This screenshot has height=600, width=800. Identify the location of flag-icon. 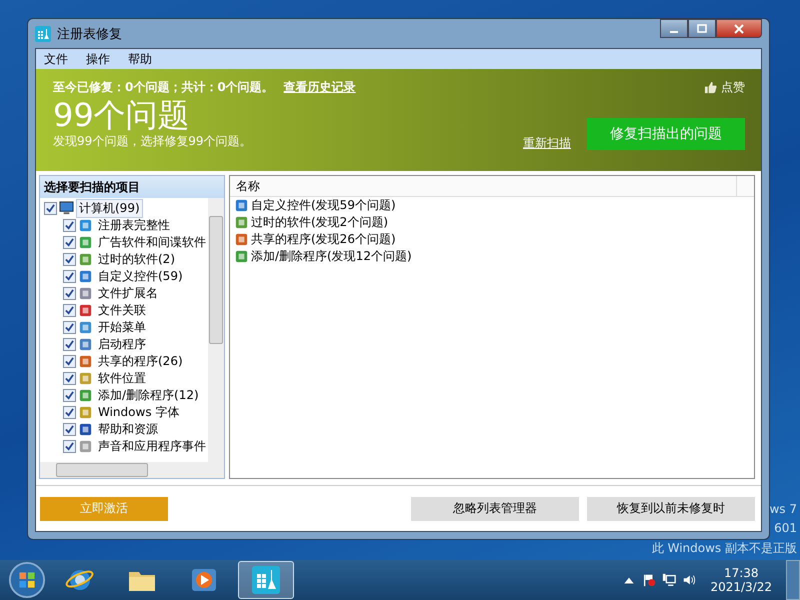
(649, 580).